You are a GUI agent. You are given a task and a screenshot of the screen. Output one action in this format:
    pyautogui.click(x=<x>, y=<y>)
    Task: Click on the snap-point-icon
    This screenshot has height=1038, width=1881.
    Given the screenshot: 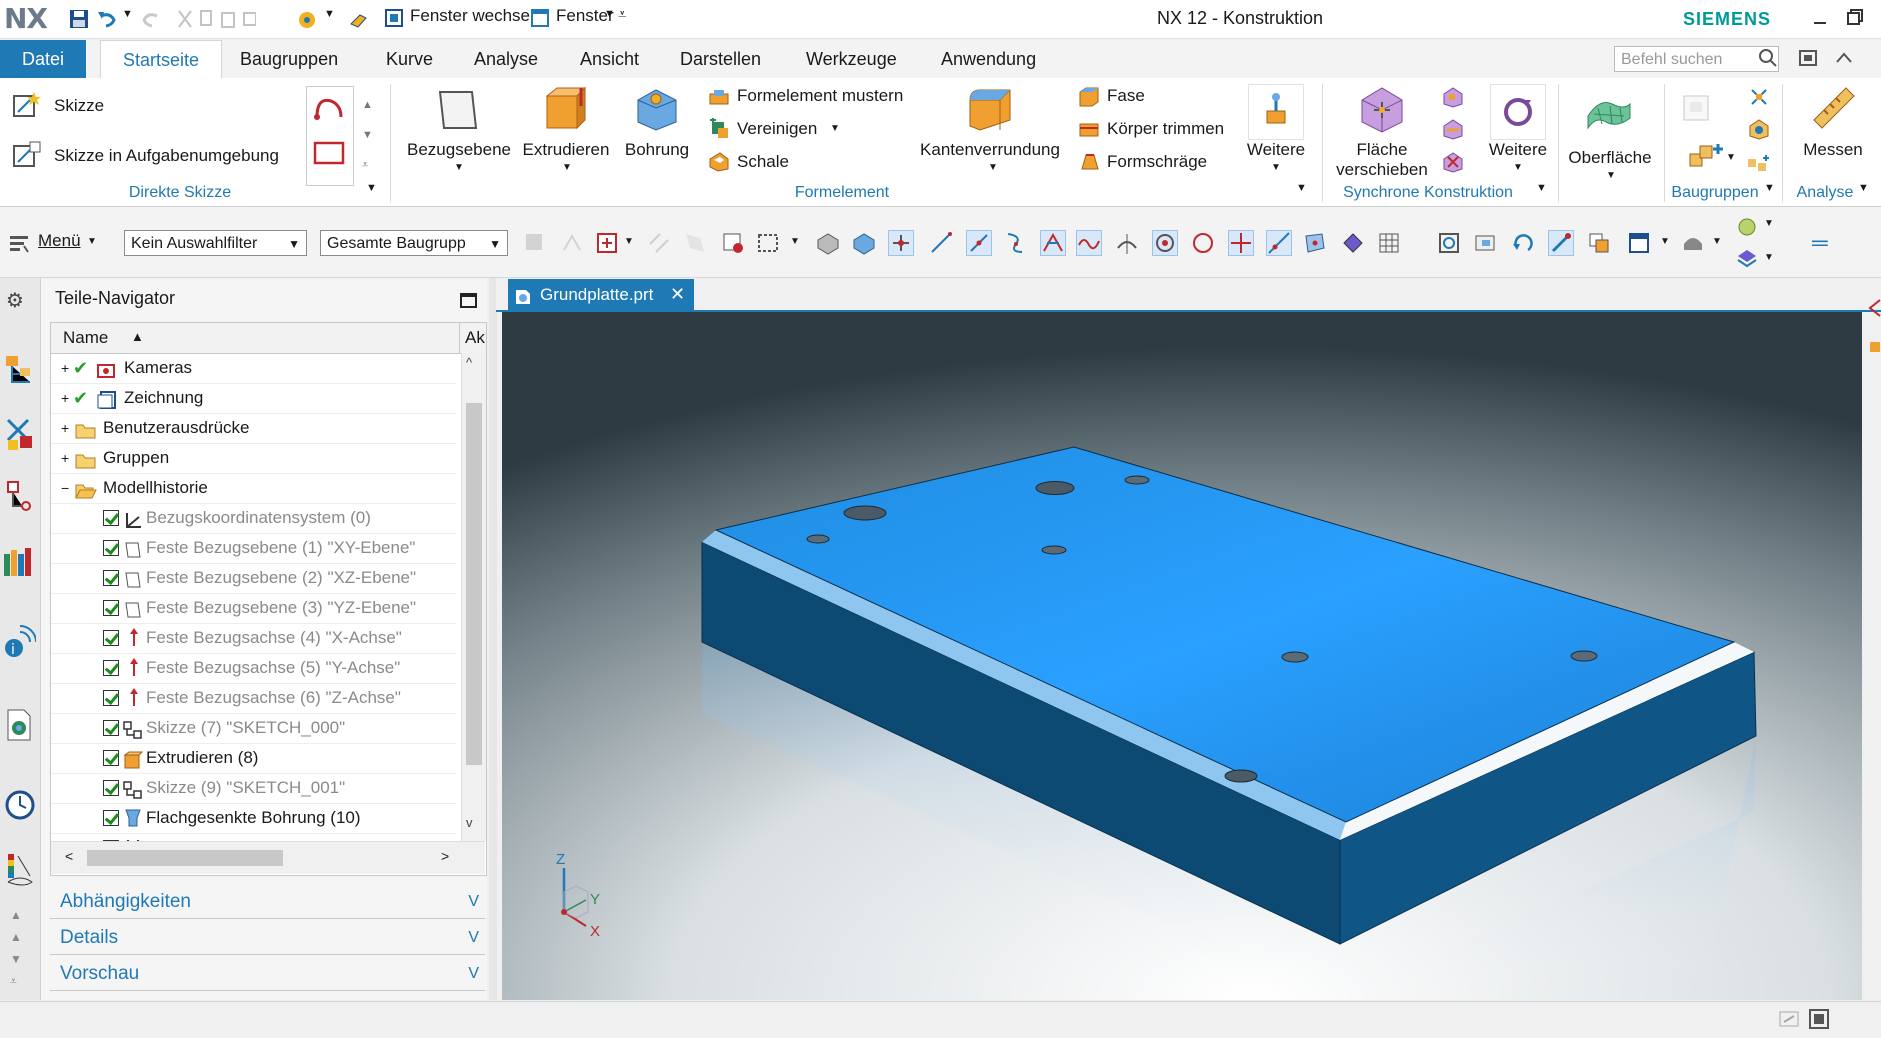 What is the action you would take?
    pyautogui.click(x=607, y=243)
    